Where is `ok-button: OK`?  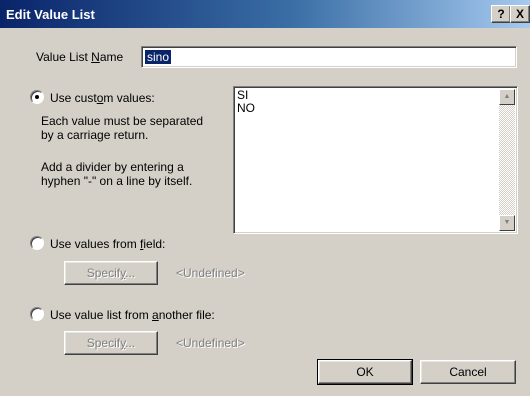
ok-button: OK is located at coordinates (365, 372).